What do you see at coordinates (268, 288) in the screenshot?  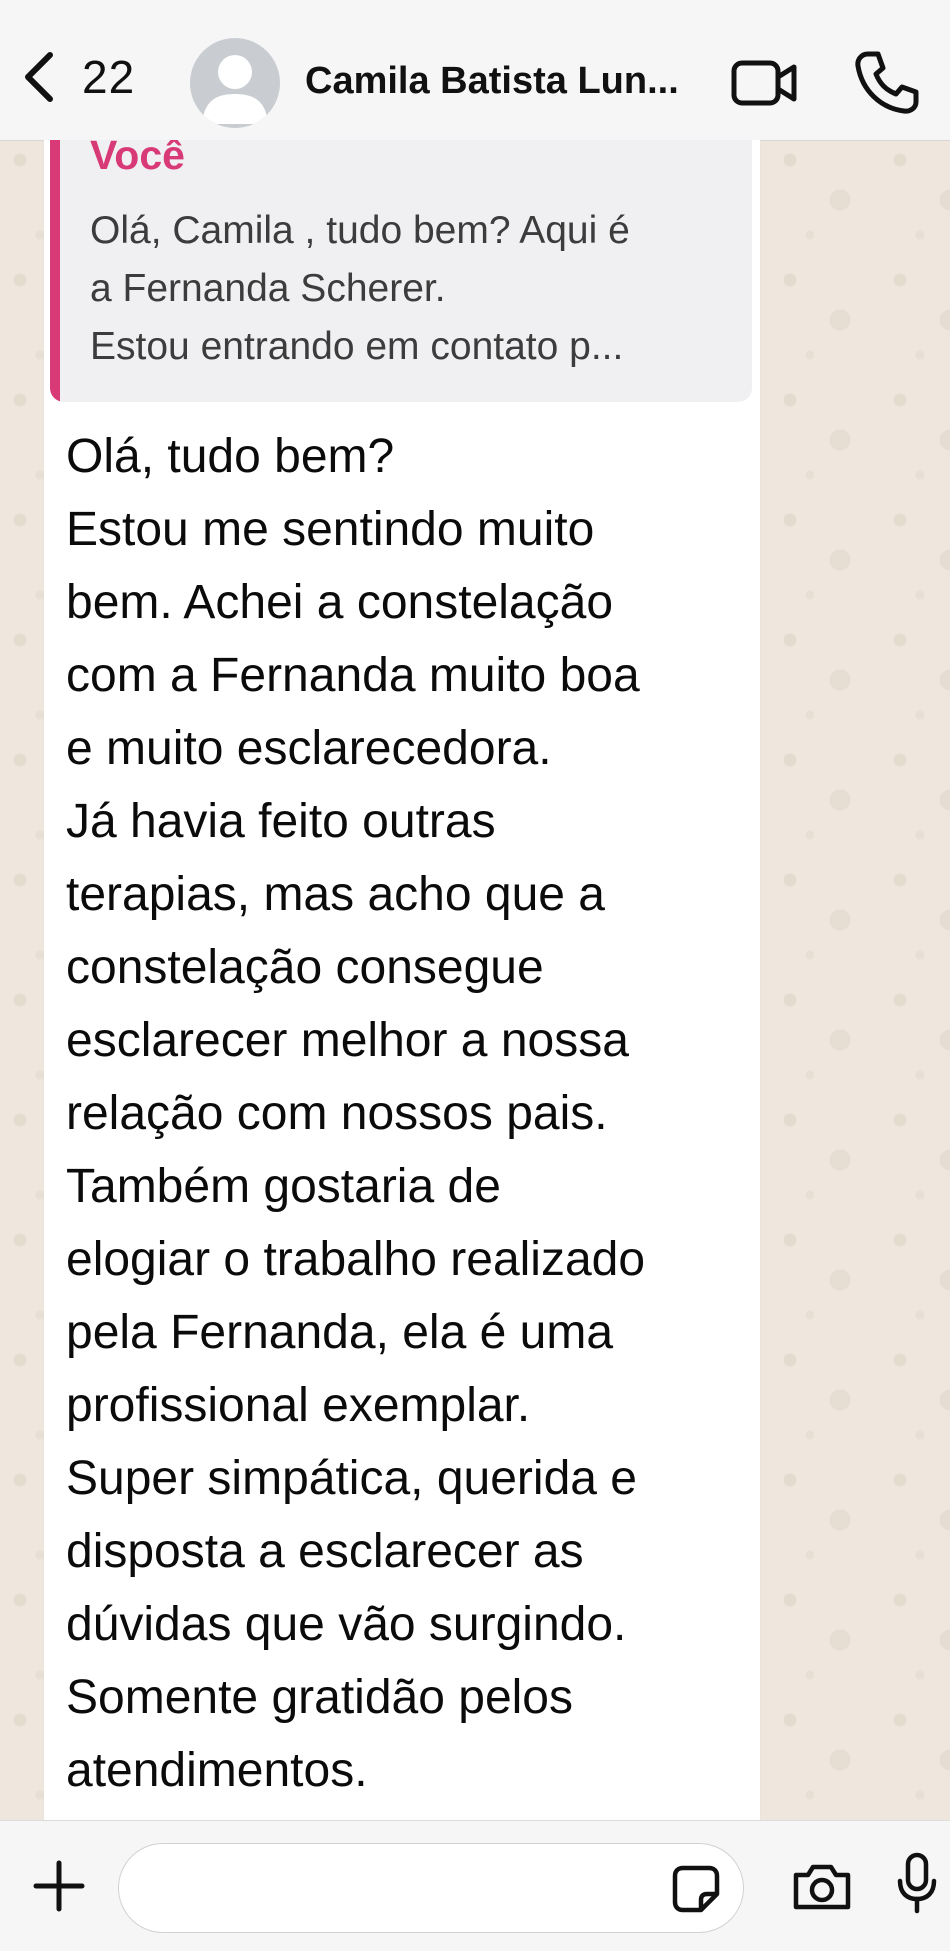 I see `quote-line: a Fernanda Scherer.` at bounding box center [268, 288].